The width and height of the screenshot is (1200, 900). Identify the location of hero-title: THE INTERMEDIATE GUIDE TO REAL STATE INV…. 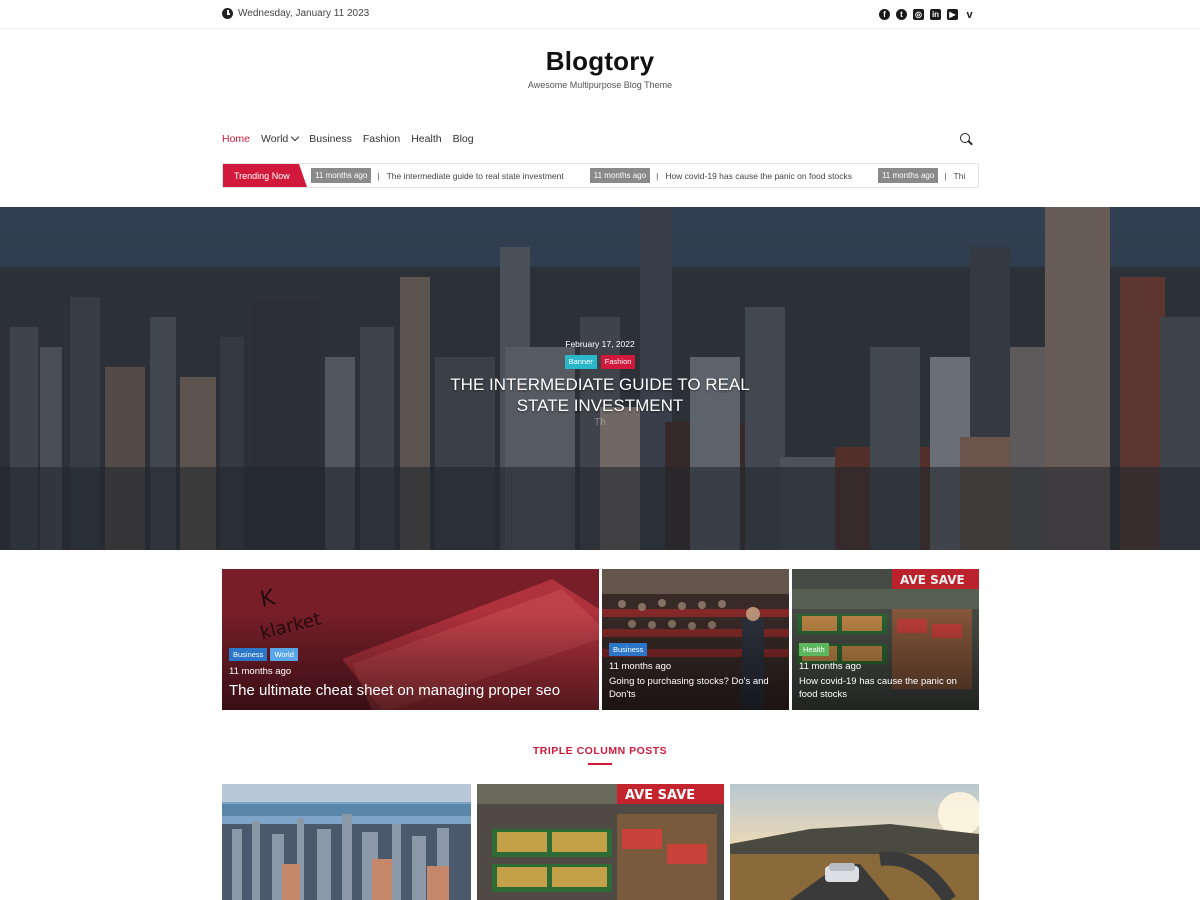
(600, 395).